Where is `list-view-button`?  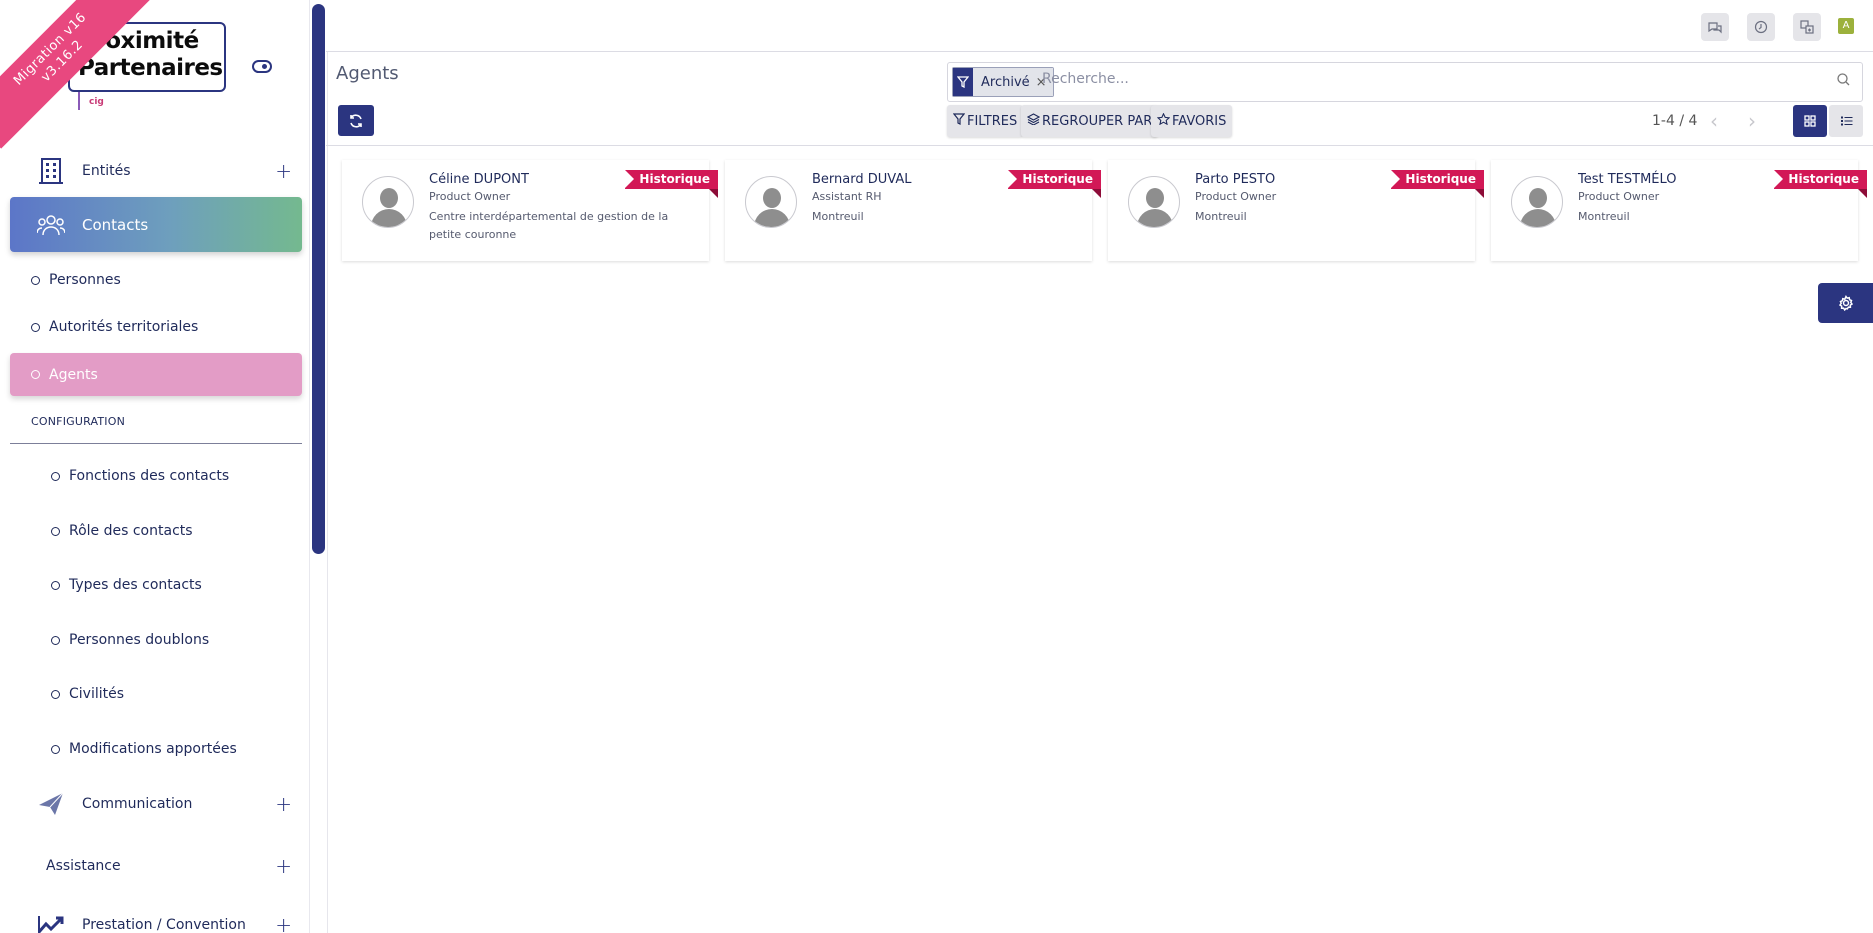 list-view-button is located at coordinates (1846, 121).